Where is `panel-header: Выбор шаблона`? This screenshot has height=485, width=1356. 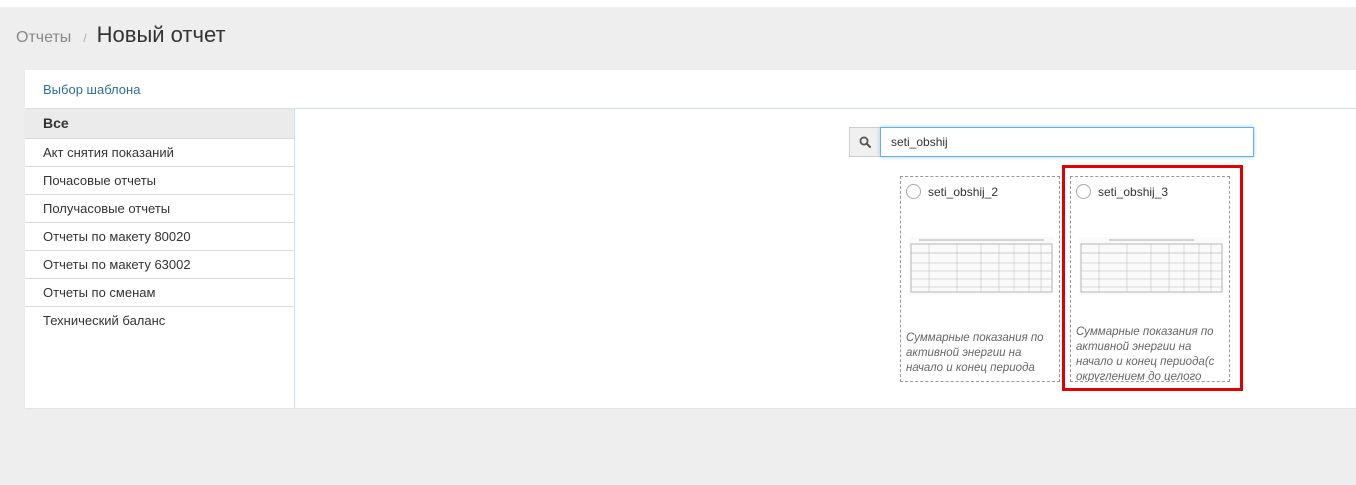 panel-header: Выбор шаблона is located at coordinates (690, 89).